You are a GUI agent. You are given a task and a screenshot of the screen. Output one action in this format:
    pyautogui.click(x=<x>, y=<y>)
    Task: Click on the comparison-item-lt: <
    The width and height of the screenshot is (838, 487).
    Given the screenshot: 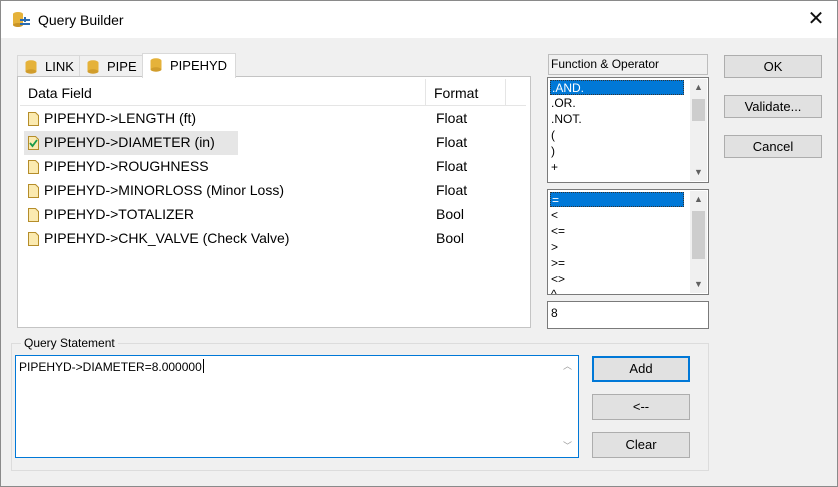 What is the action you would take?
    pyautogui.click(x=617, y=215)
    